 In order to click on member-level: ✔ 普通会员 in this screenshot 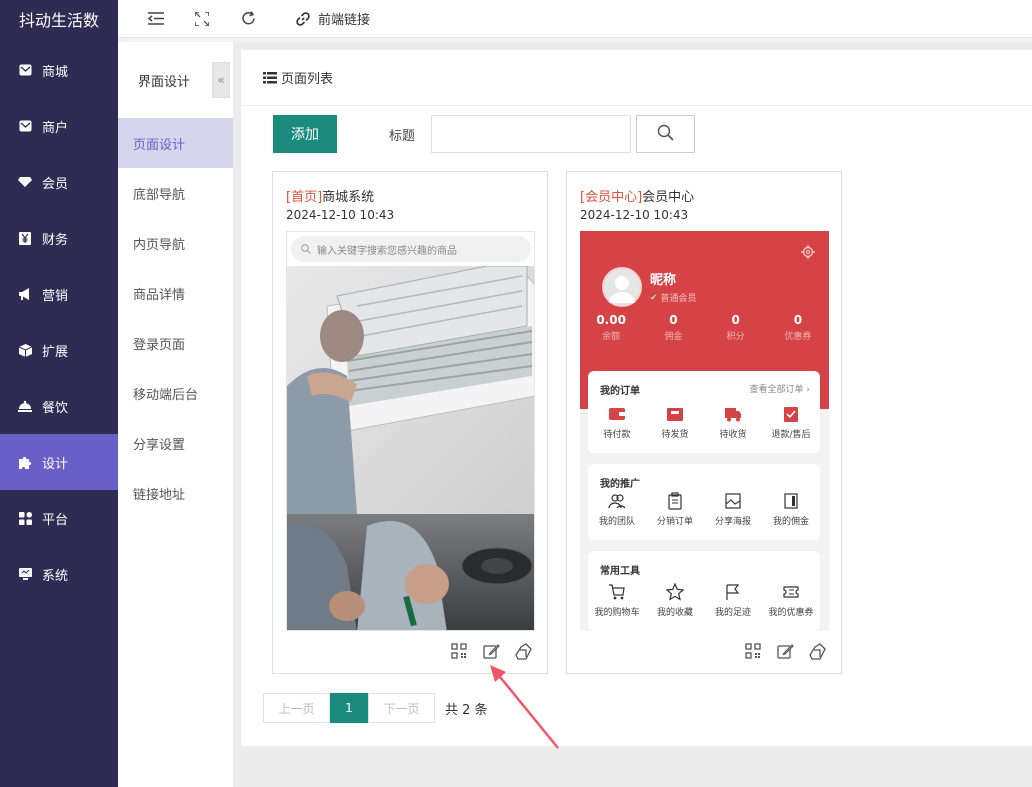, I will do `click(673, 298)`.